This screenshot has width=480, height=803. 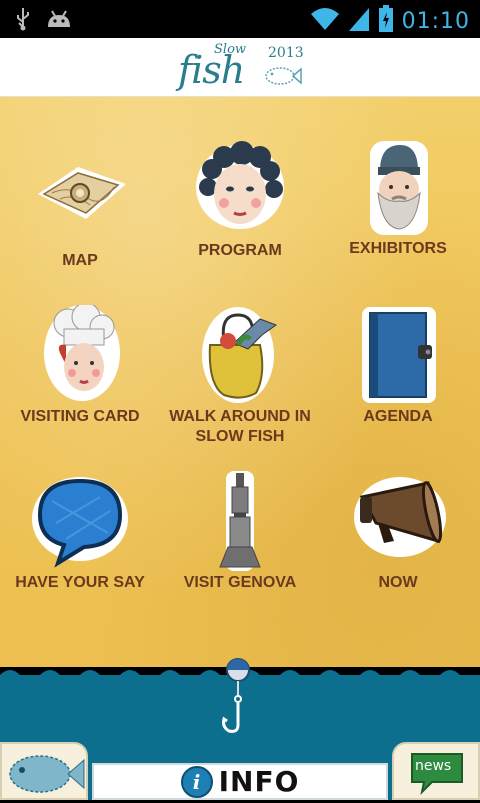 What do you see at coordinates (238, 697) in the screenshot?
I see `fishing-hook-icon` at bounding box center [238, 697].